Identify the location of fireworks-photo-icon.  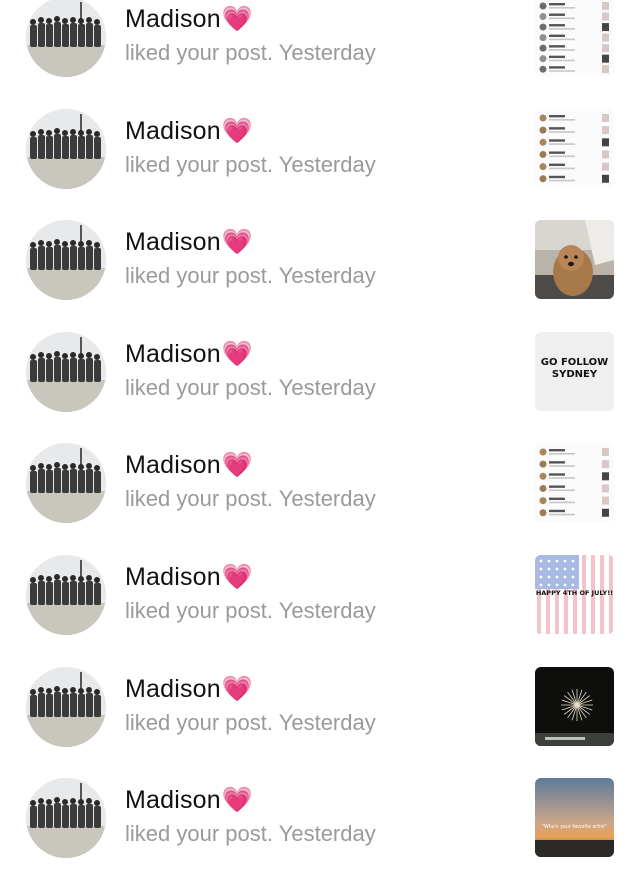
(574, 706).